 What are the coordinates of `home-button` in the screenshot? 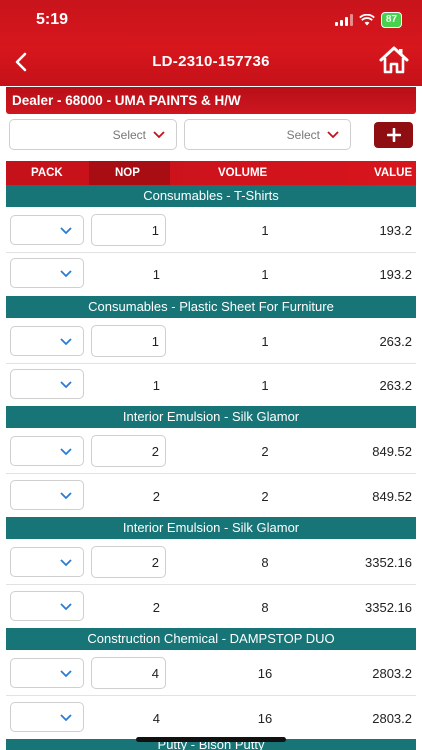 It's located at (394, 60).